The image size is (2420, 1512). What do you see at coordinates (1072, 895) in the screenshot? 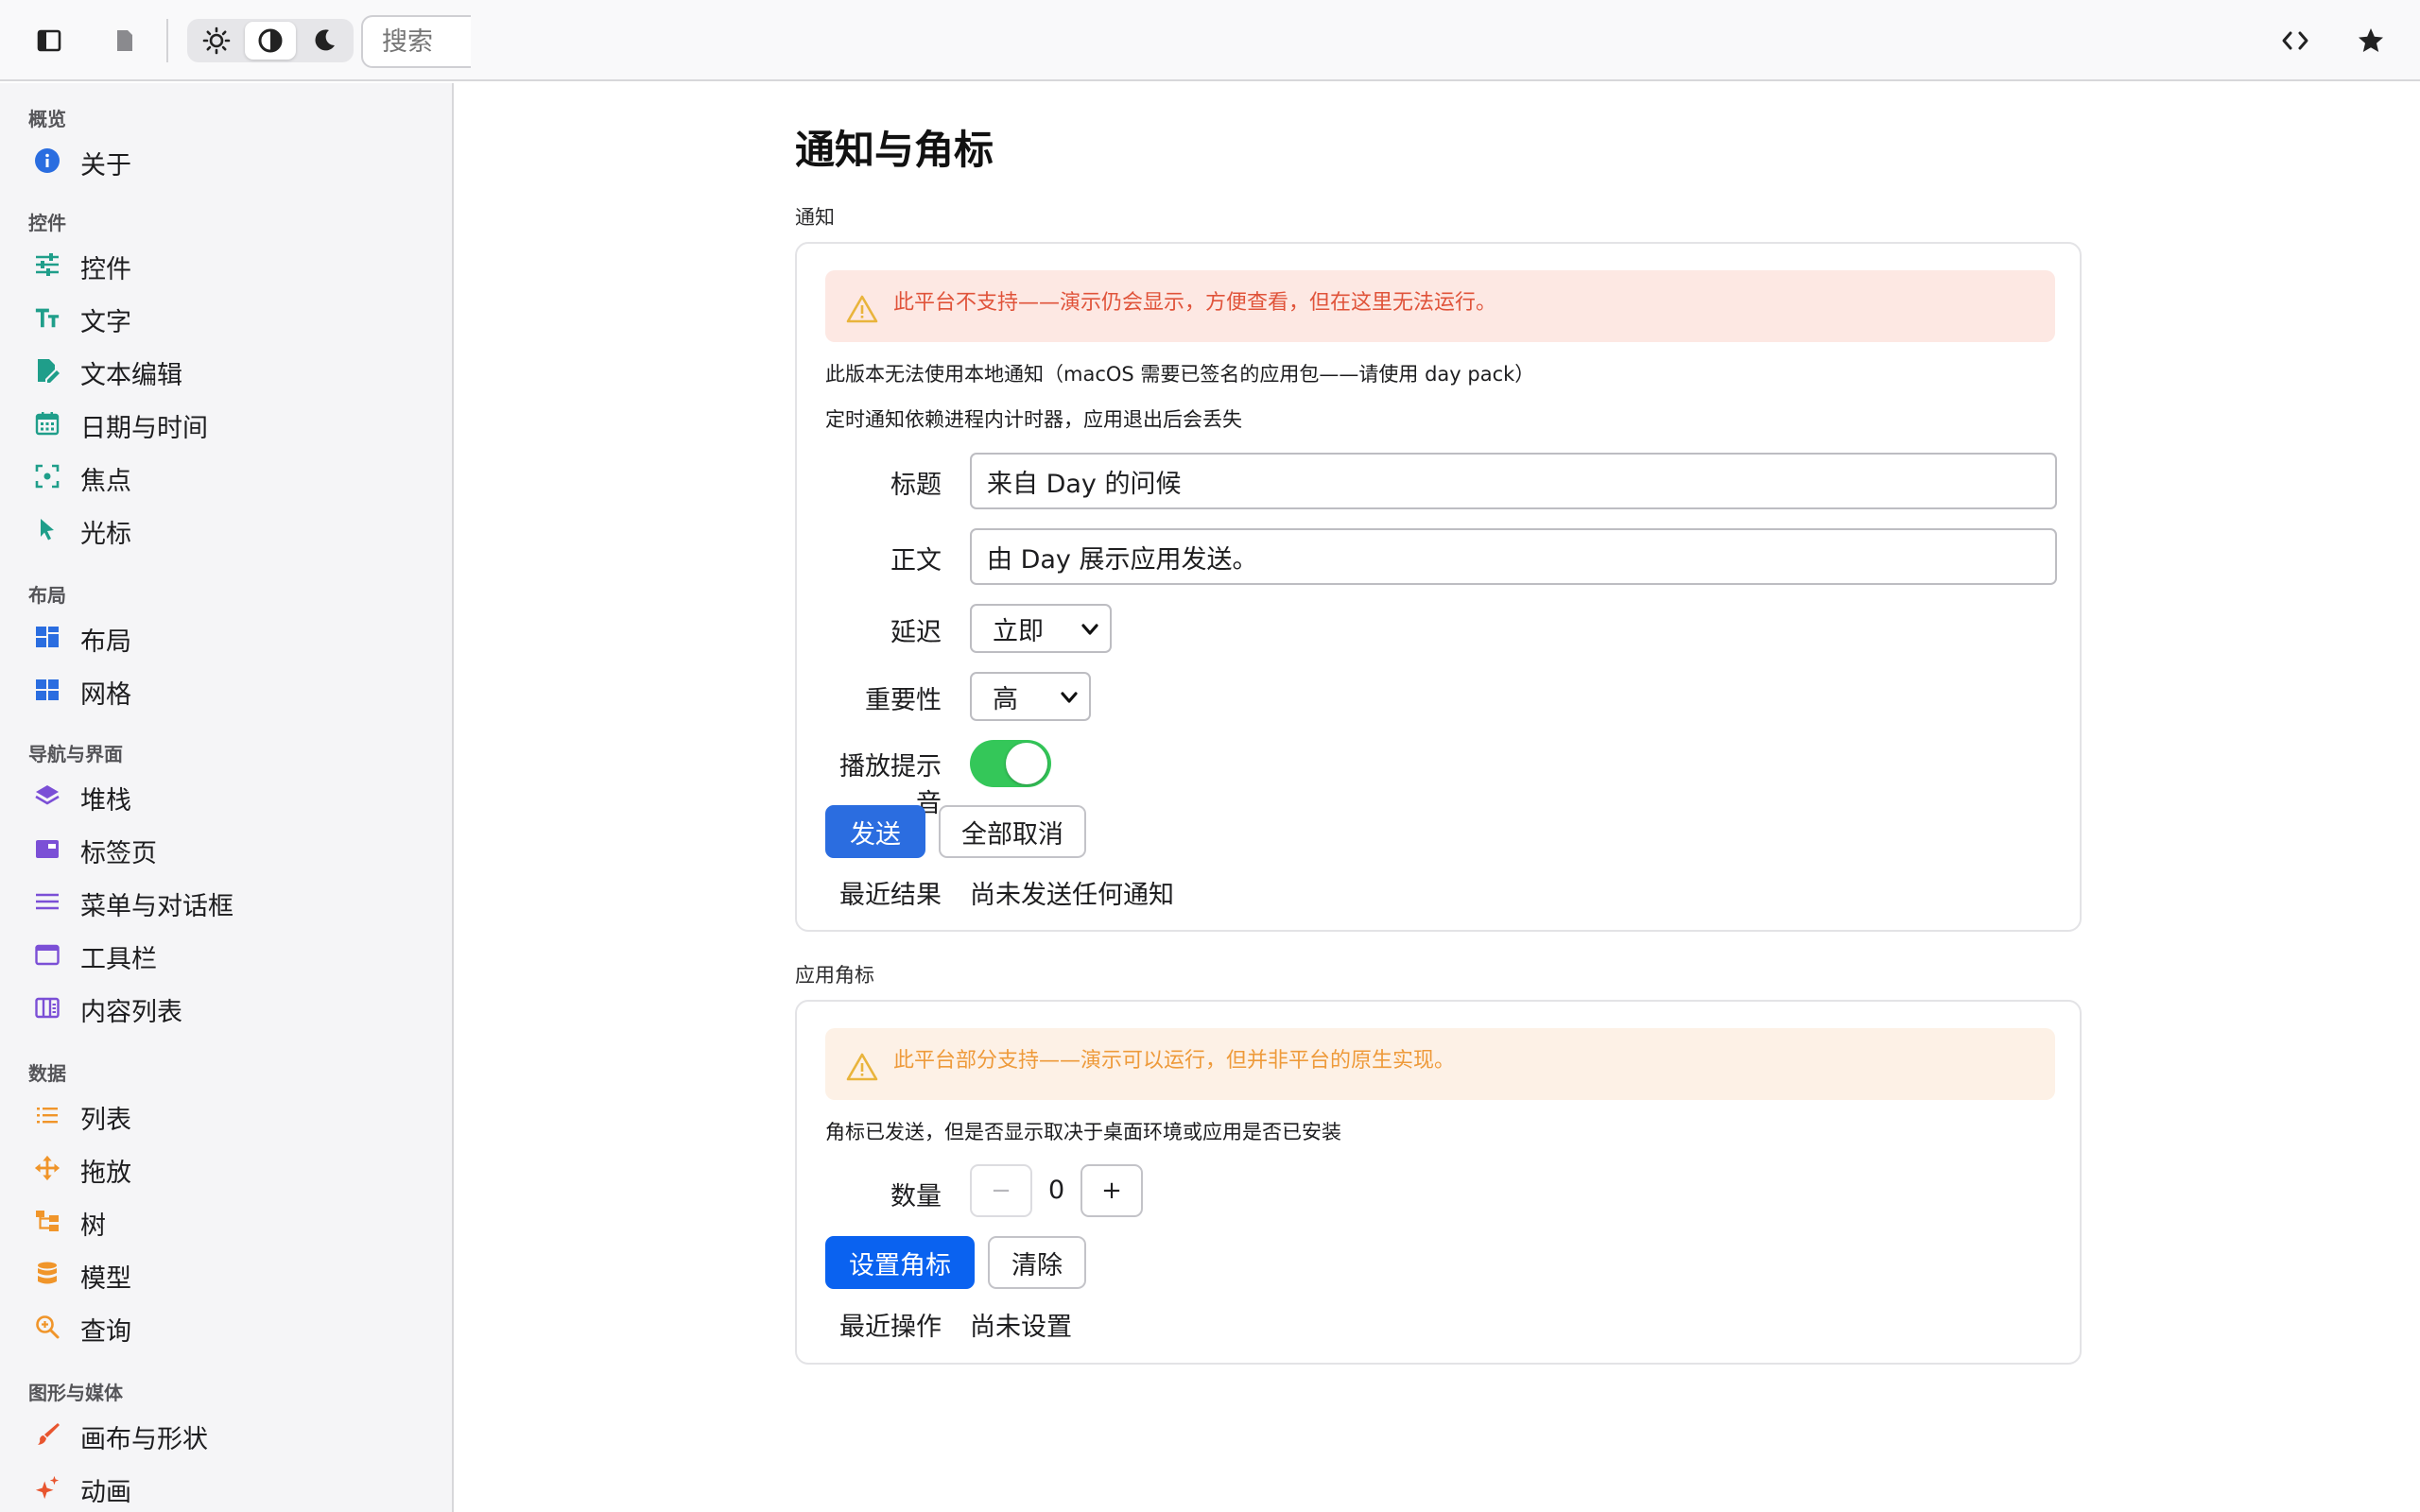
I see `last-result-value: 尚未发送任何通知` at bounding box center [1072, 895].